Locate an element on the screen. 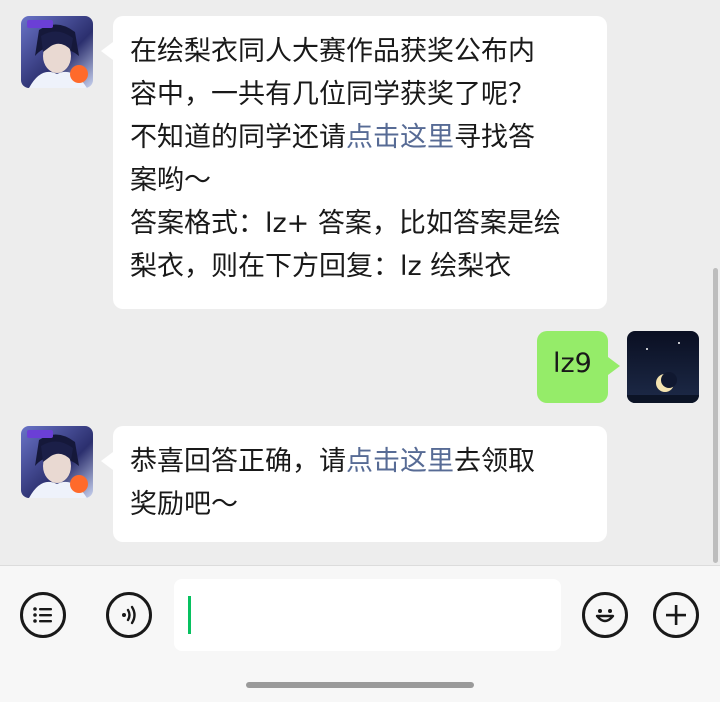  list-menu-icon is located at coordinates (42, 615).